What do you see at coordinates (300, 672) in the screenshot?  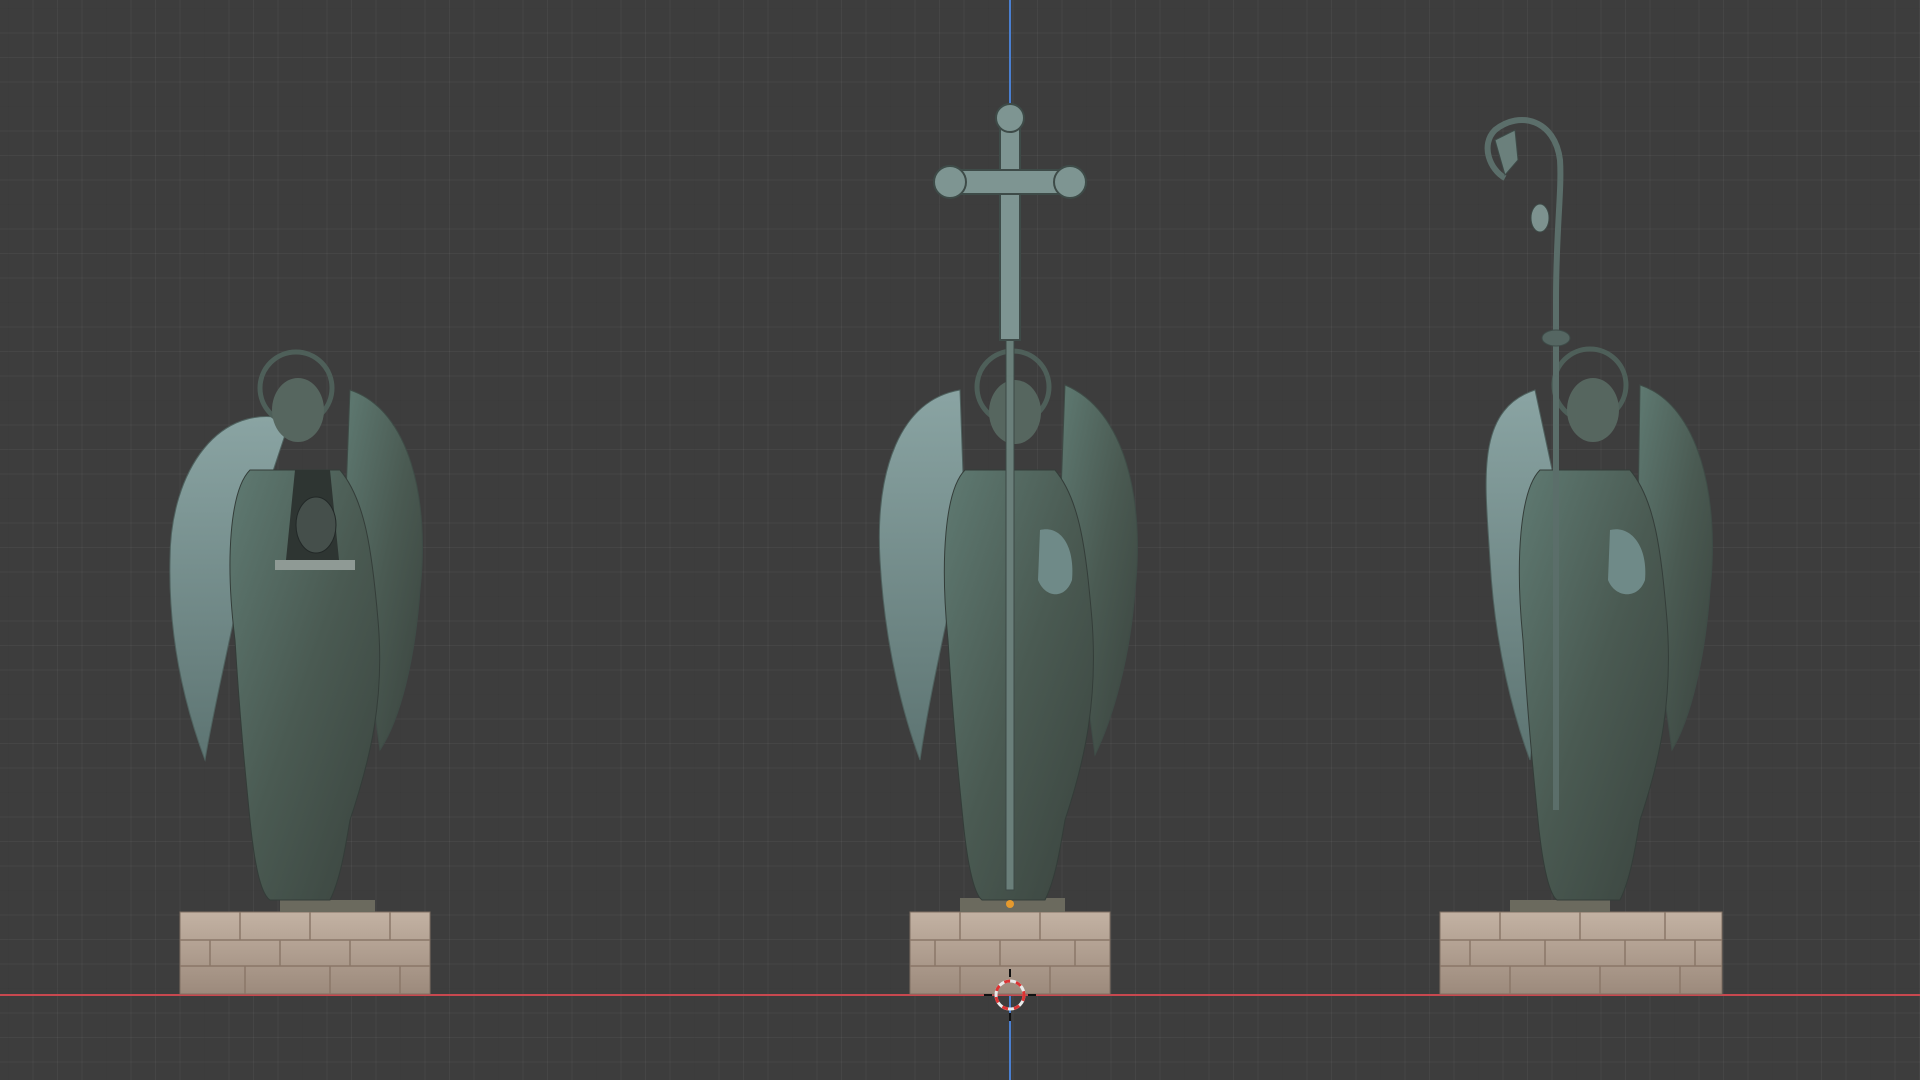 I see `angel-statue-left` at bounding box center [300, 672].